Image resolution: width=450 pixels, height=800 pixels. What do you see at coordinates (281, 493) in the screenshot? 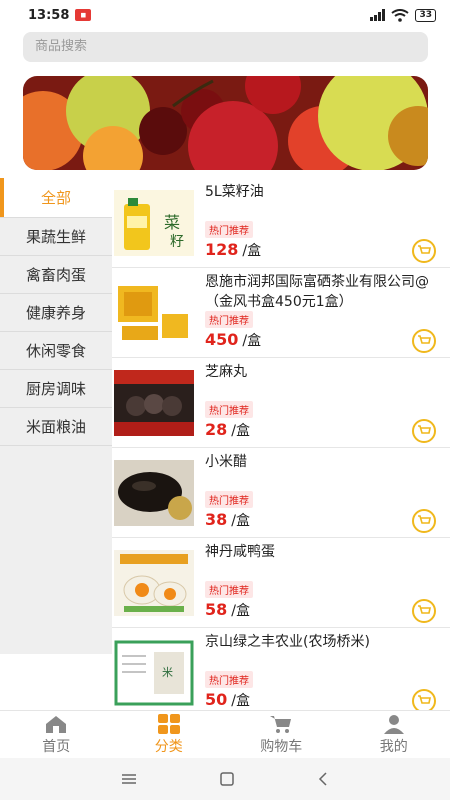
I see `product-item: 小米醋 热门推荐 38/盒` at bounding box center [281, 493].